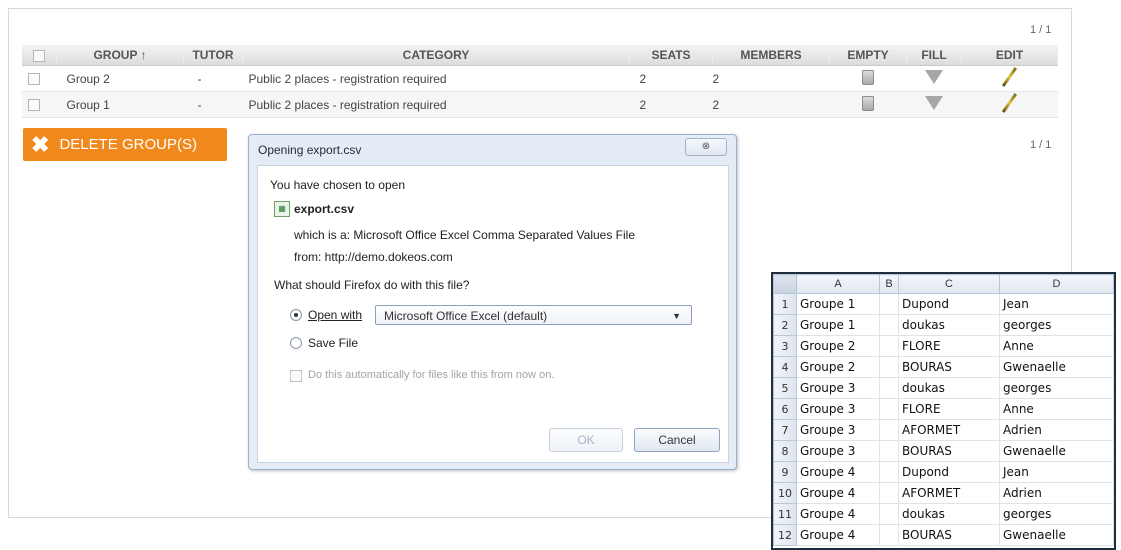 This screenshot has height=550, width=1121. I want to click on row-number: 11, so click(785, 514).